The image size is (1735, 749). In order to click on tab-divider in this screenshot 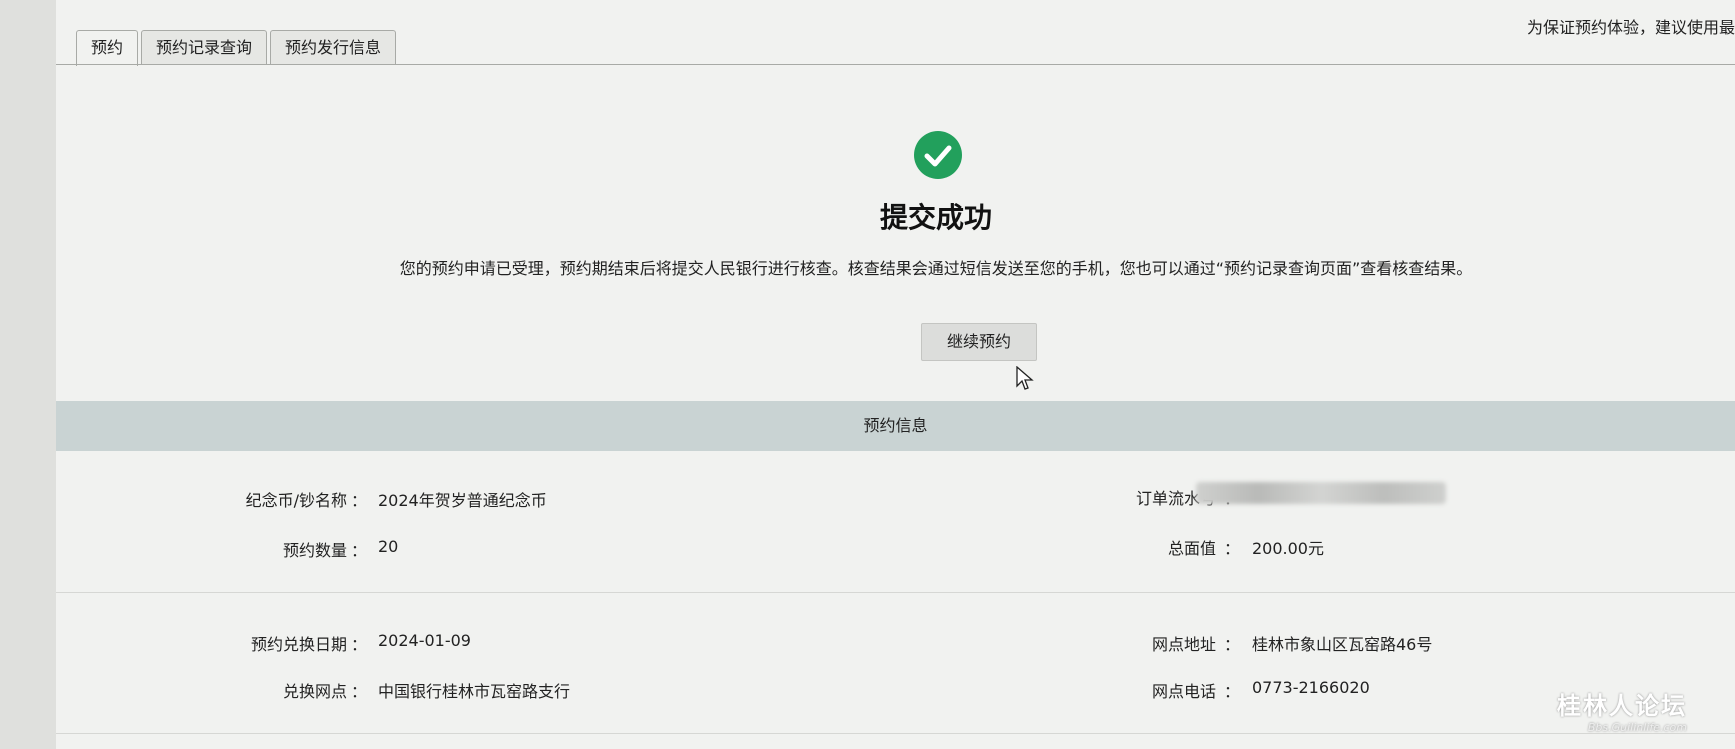, I will do `click(895, 64)`.